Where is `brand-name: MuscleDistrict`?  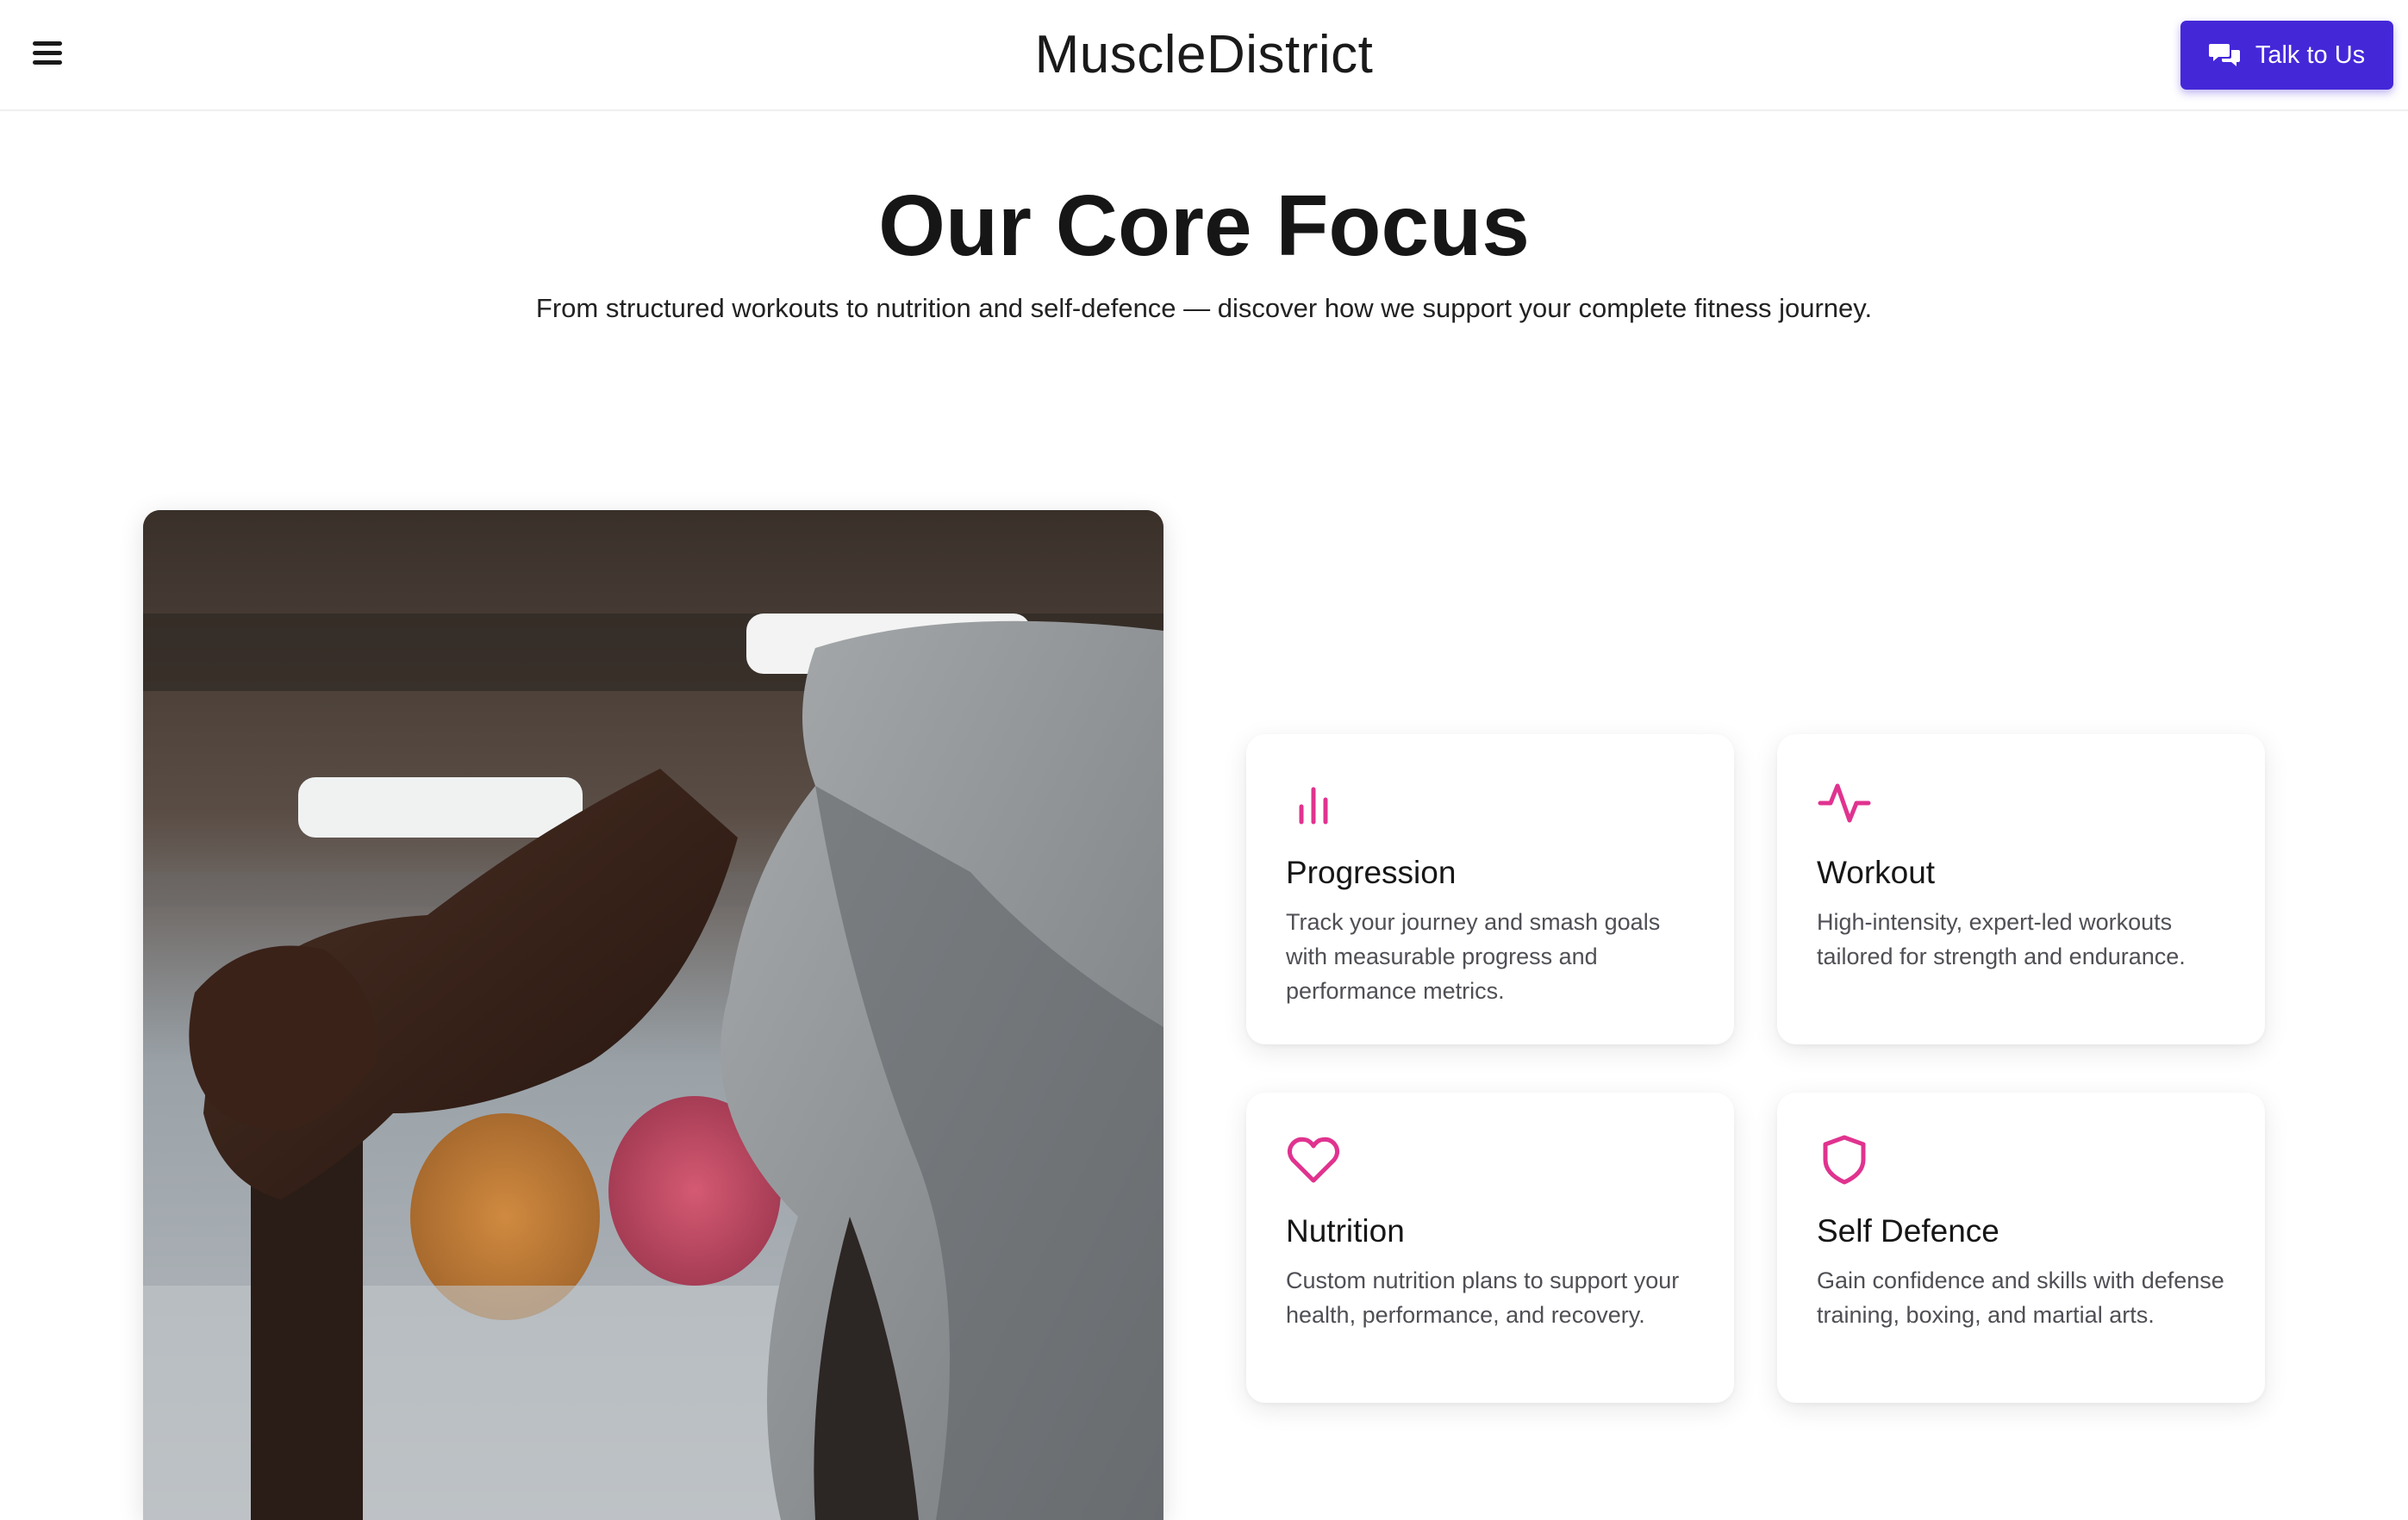
brand-name: MuscleDistrict is located at coordinates (1204, 54).